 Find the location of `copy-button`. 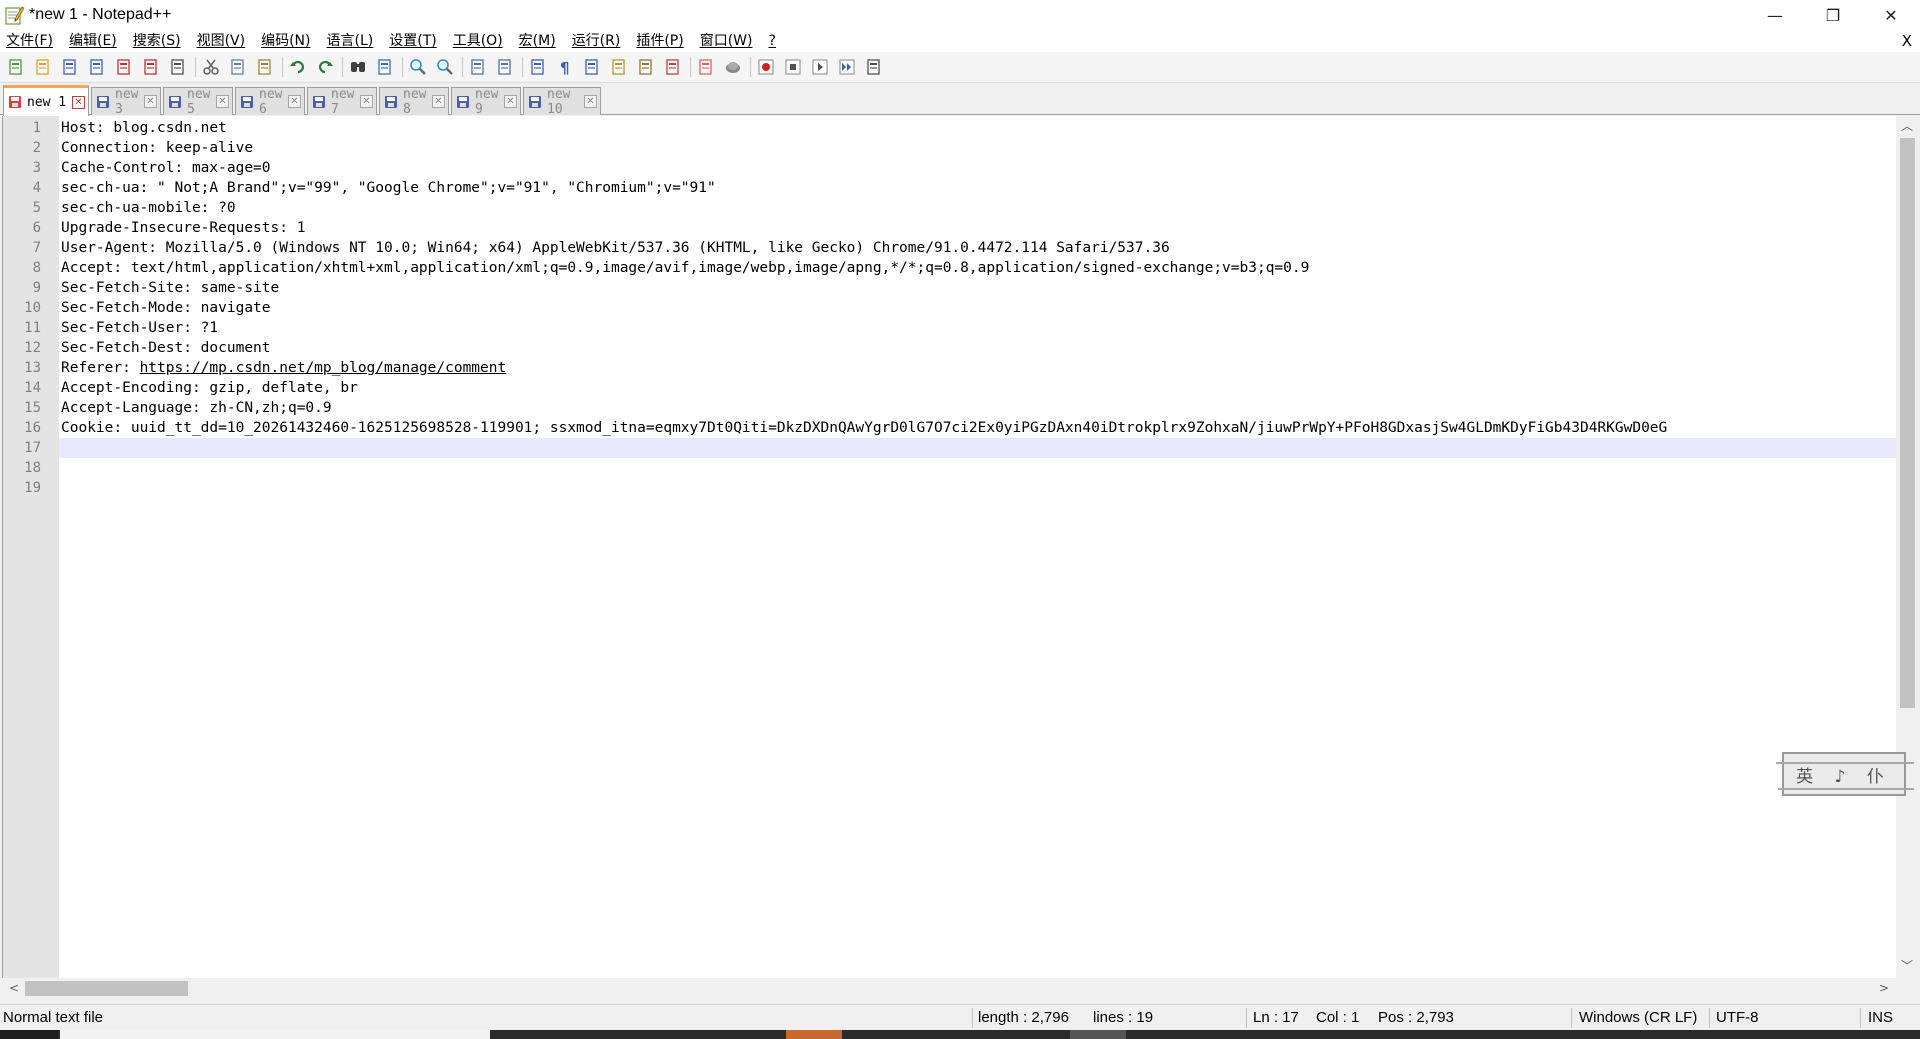

copy-button is located at coordinates (238, 67).